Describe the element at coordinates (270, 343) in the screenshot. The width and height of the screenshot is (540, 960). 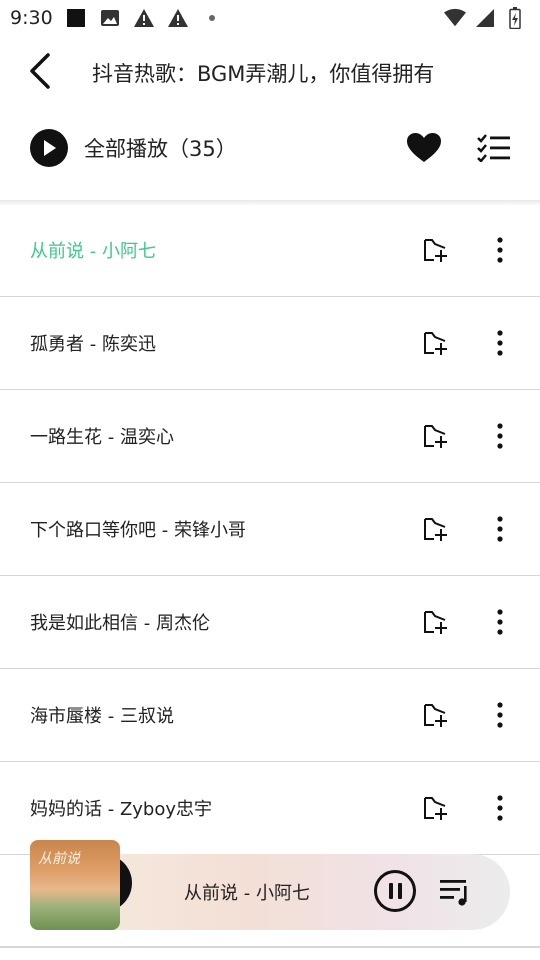
I see `list-item: 孤勇者 - 陈奕迅` at that location.